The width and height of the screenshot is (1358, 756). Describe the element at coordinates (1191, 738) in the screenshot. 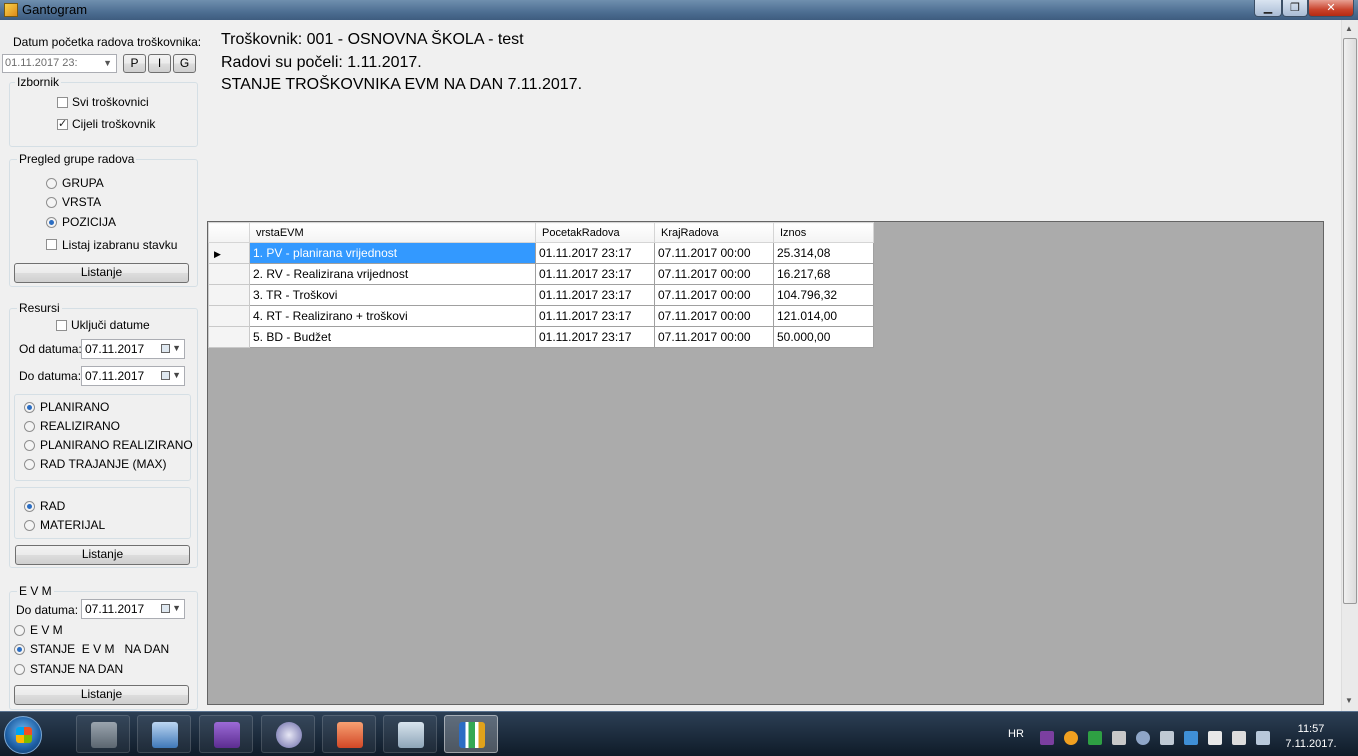

I see `skype-icon` at that location.